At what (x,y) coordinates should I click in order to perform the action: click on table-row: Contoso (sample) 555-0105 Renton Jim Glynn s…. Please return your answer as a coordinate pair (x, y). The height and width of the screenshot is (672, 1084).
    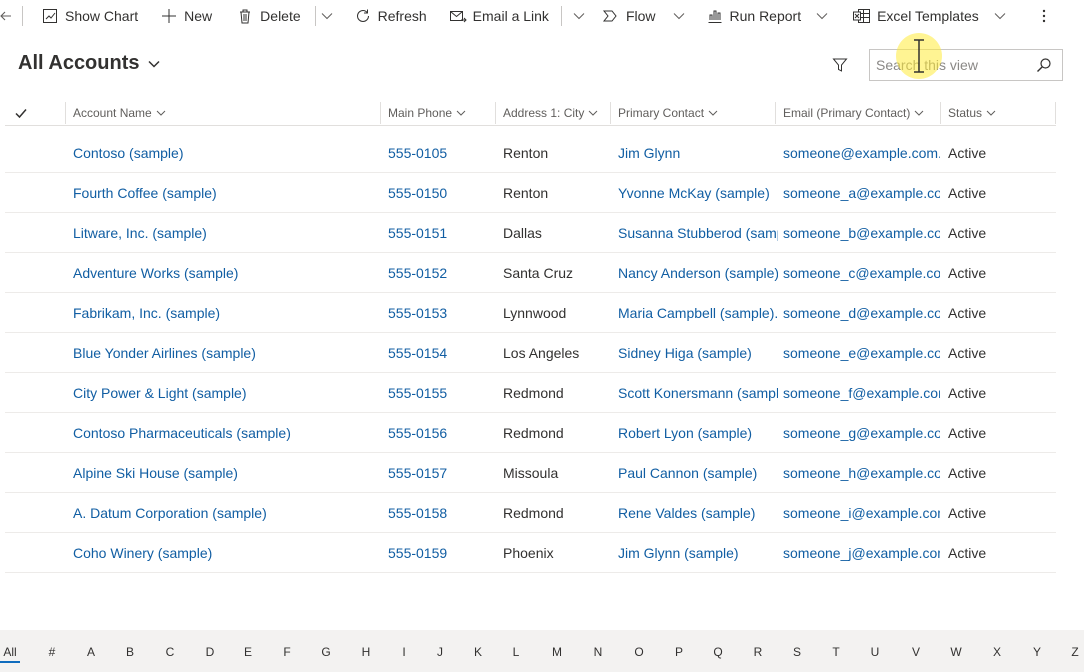
    Looking at the image, I should click on (530, 153).